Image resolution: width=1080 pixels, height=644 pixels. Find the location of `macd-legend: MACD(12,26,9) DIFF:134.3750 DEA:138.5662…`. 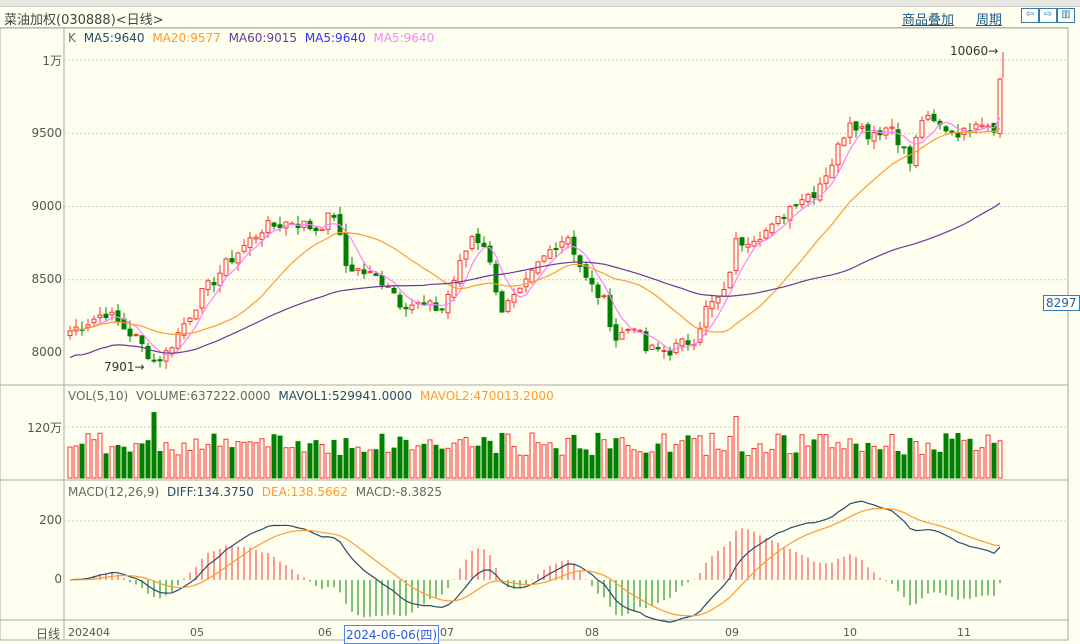

macd-legend: MACD(12,26,9) DIFF:134.3750 DEA:138.5662… is located at coordinates (257, 492).